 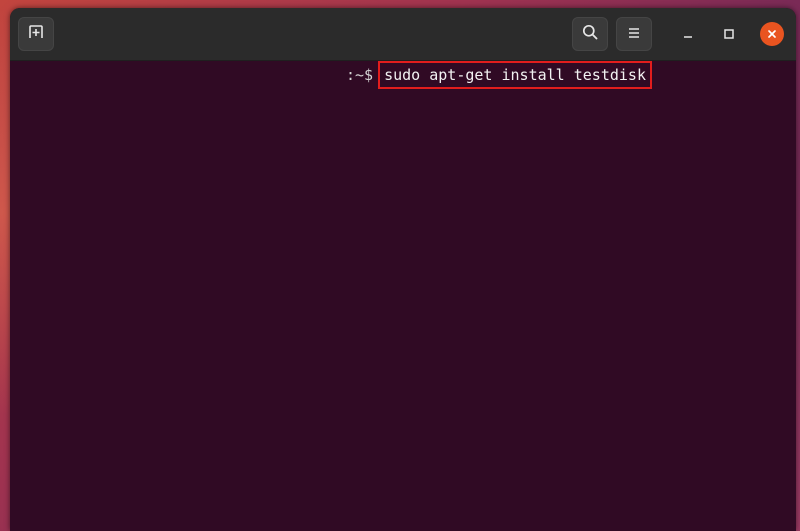 I want to click on maximize-icon, so click(x=729, y=34).